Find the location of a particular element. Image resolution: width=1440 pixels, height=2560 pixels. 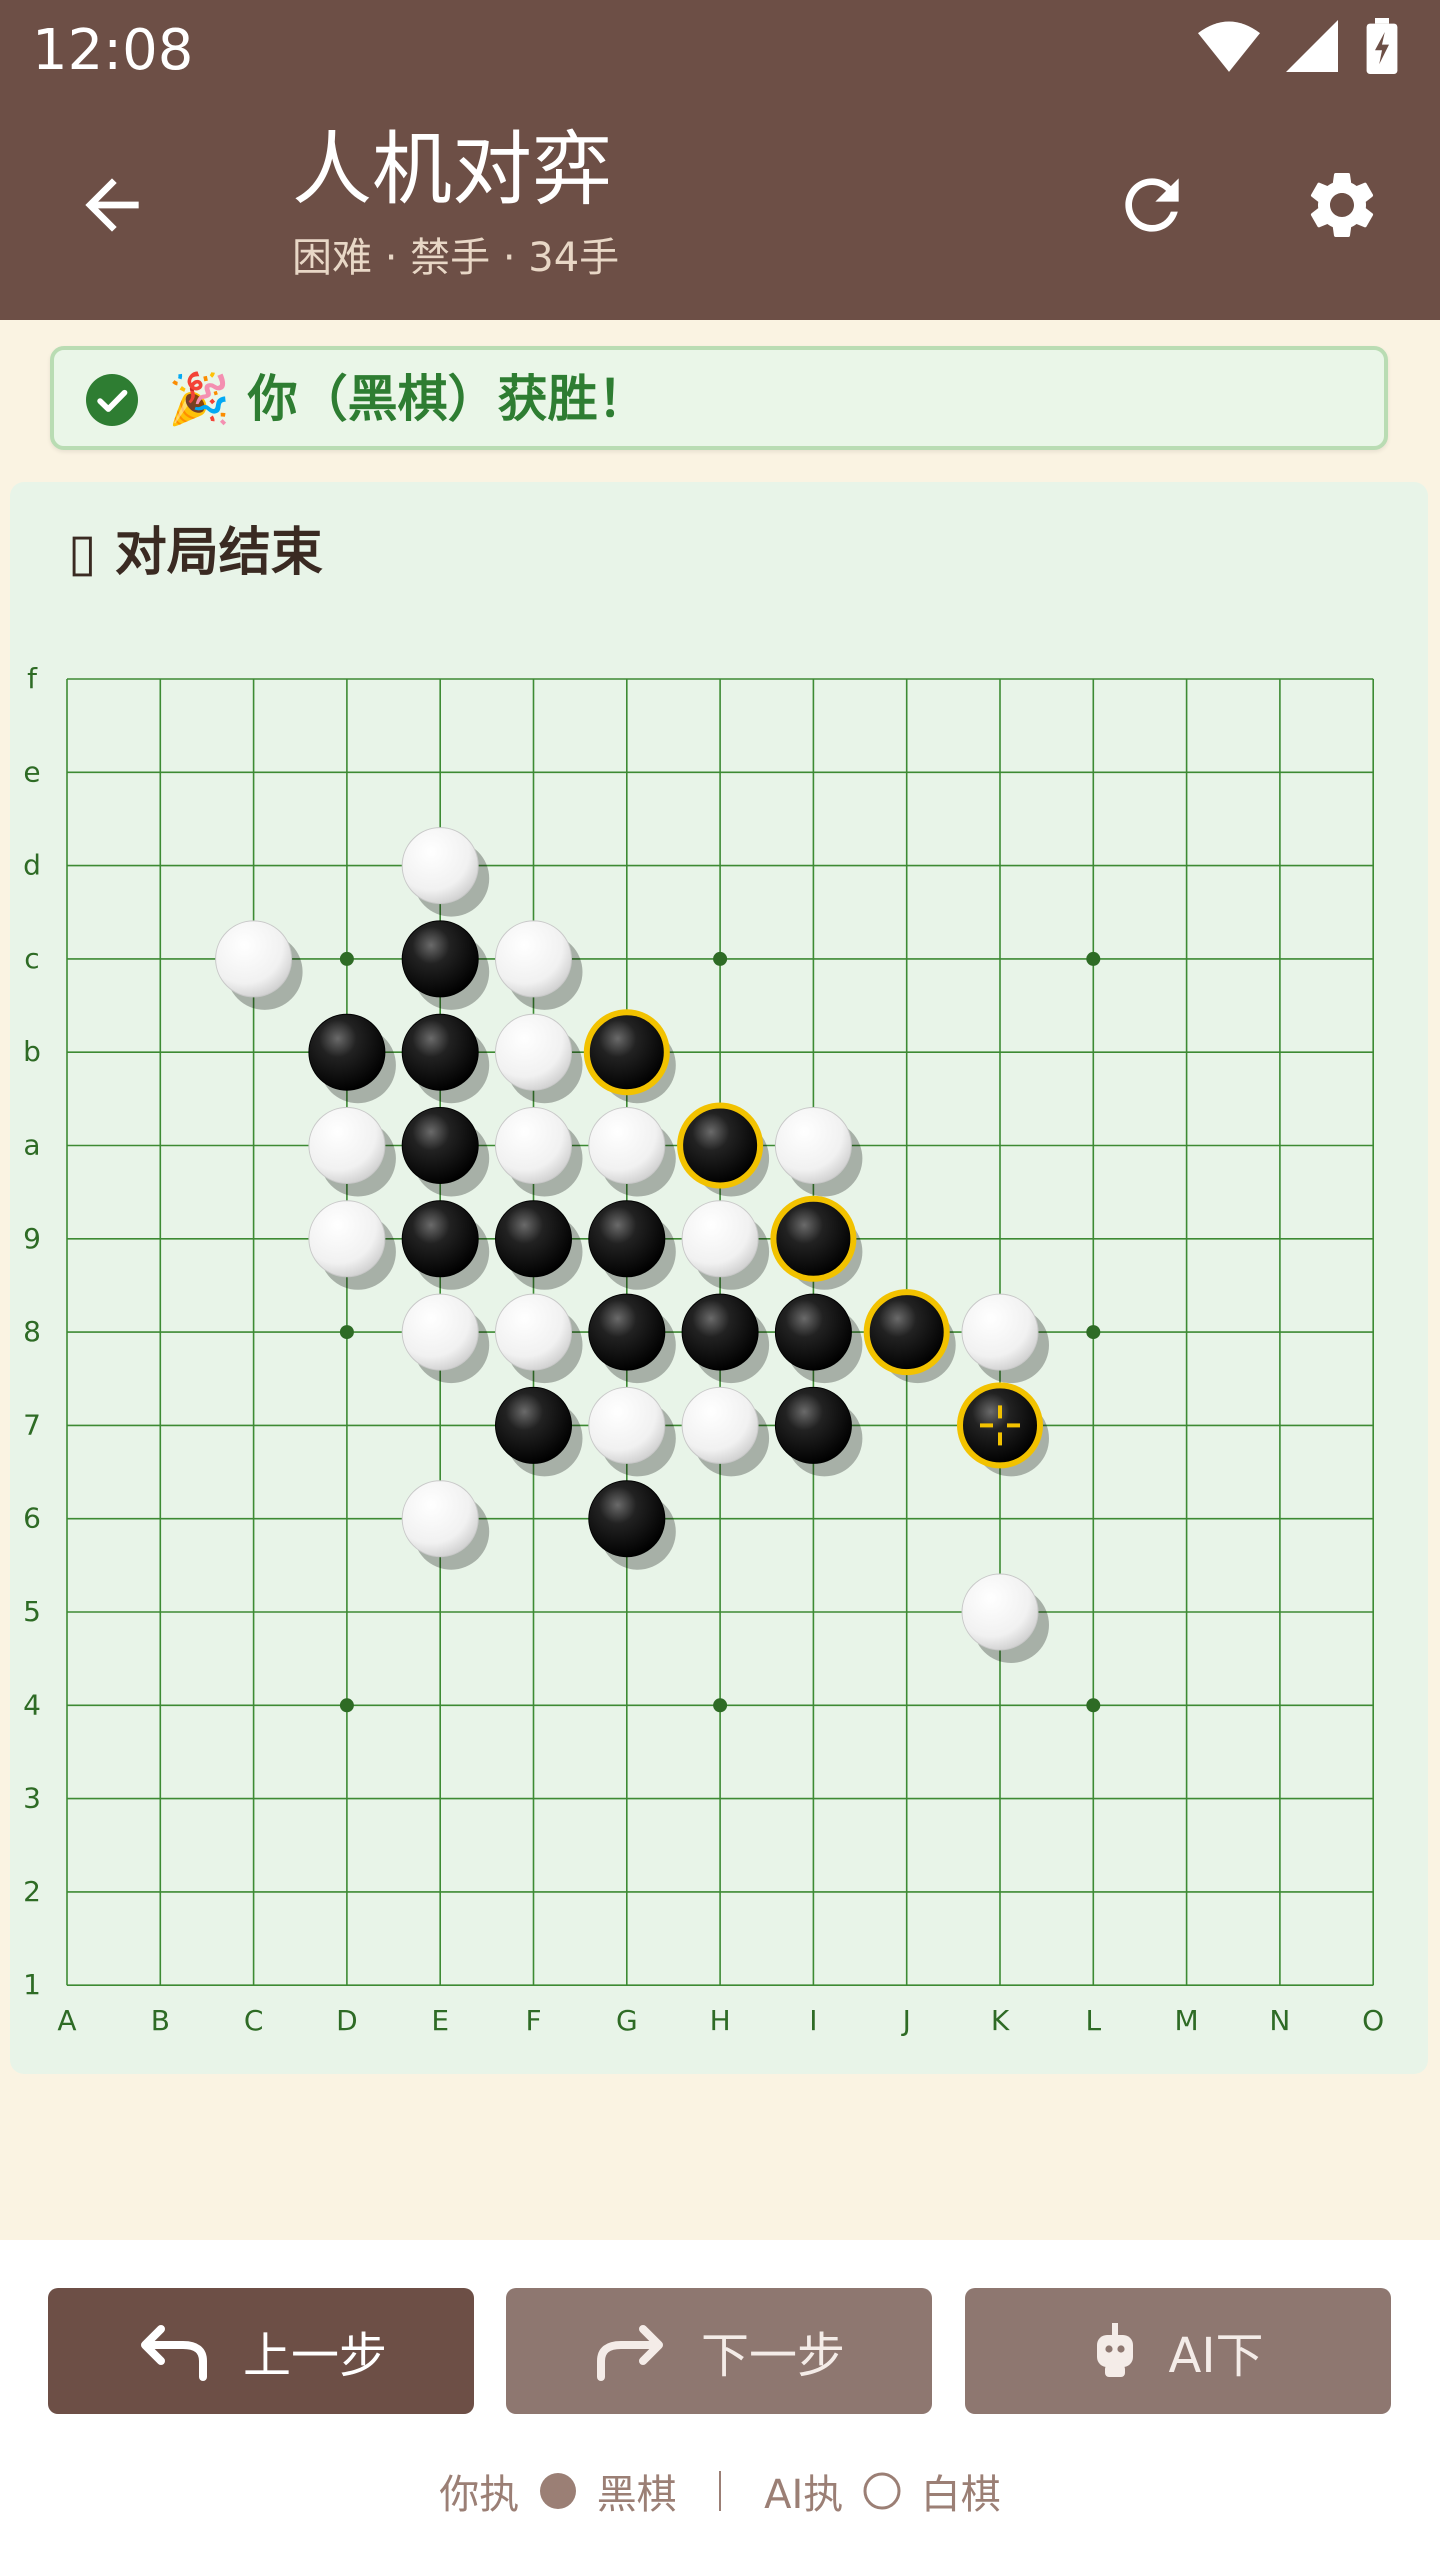

column-label: N is located at coordinates (1279, 2020).